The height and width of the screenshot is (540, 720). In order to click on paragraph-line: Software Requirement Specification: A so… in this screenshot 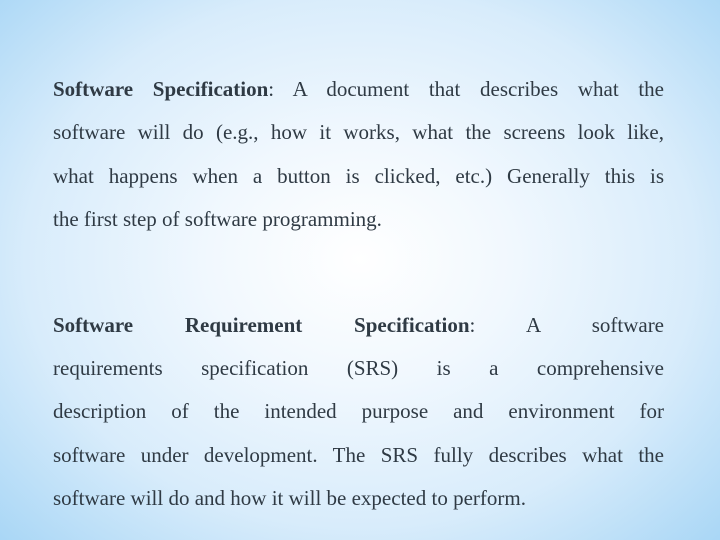, I will do `click(359, 324)`.